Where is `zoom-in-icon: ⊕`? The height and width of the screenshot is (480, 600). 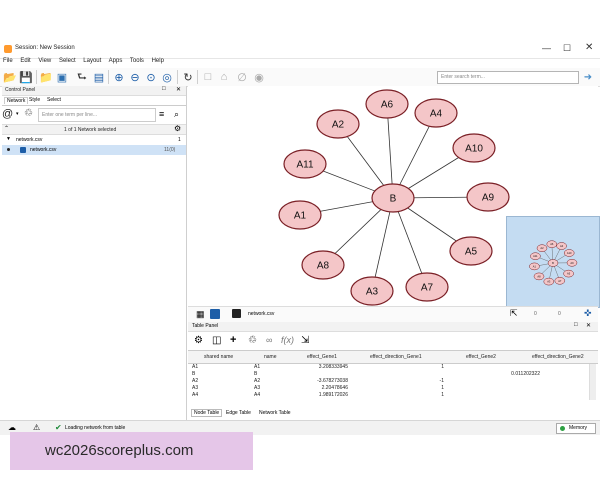 zoom-in-icon: ⊕ is located at coordinates (119, 77).